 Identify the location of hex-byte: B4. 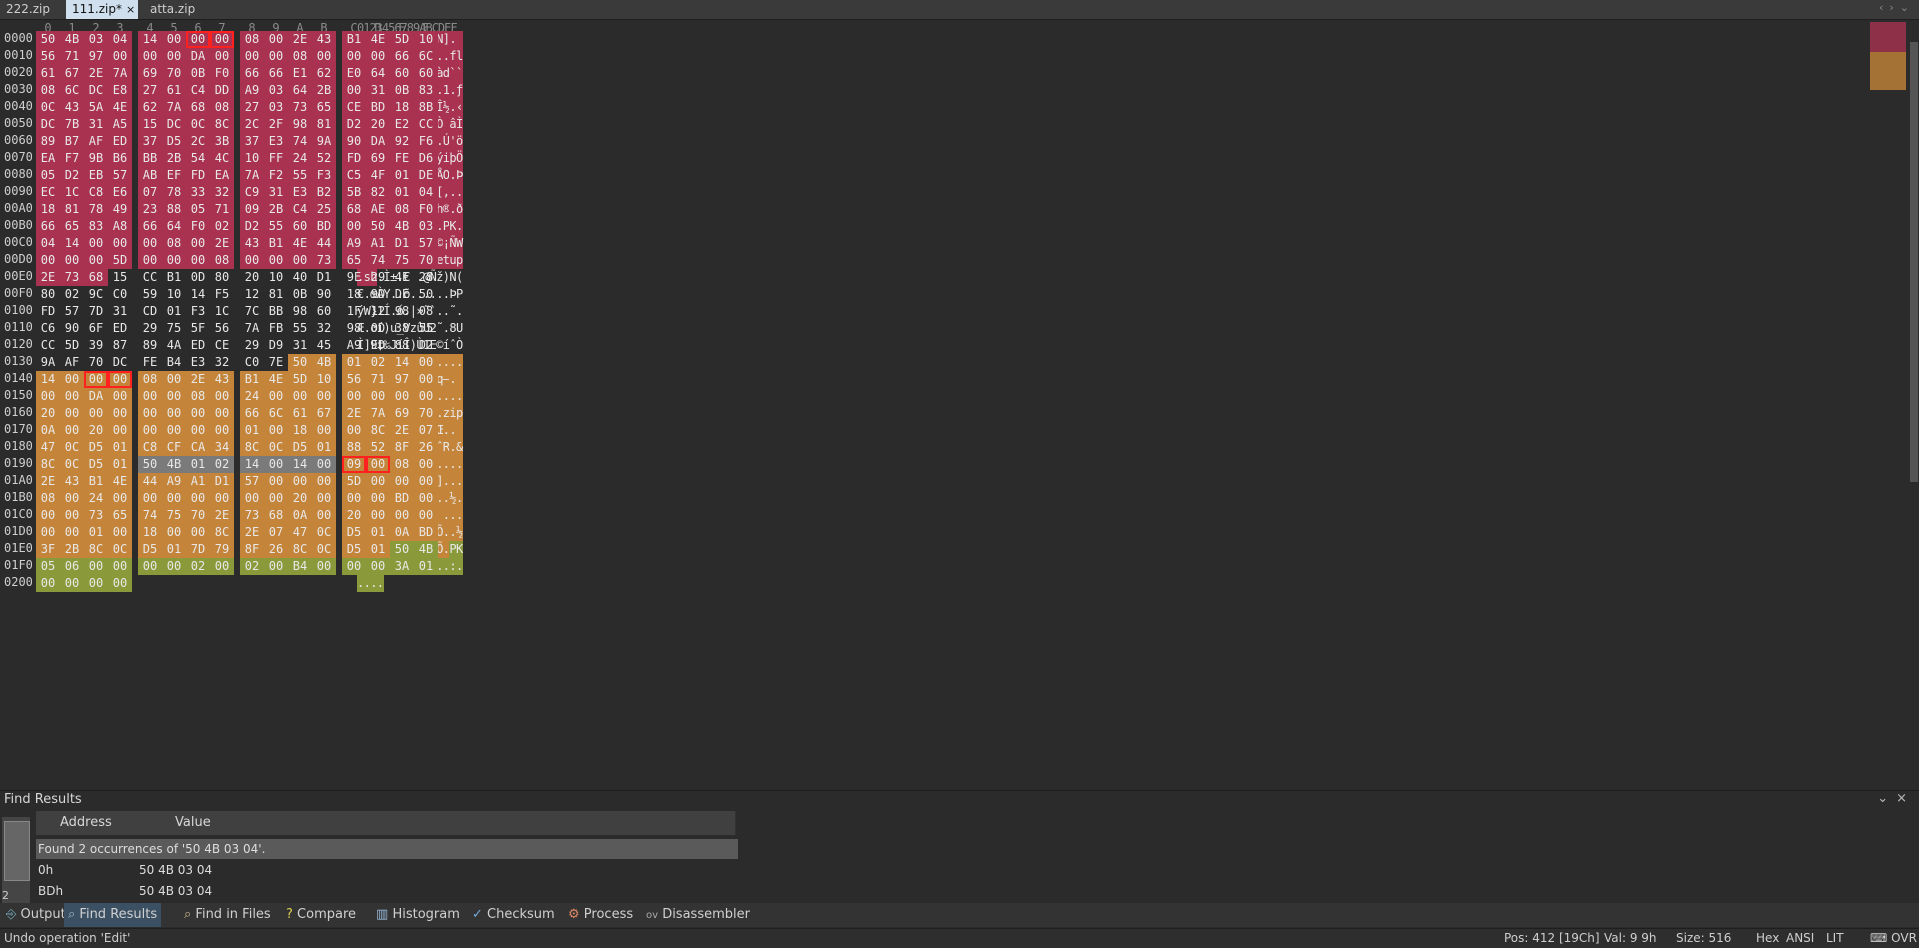
(174, 362).